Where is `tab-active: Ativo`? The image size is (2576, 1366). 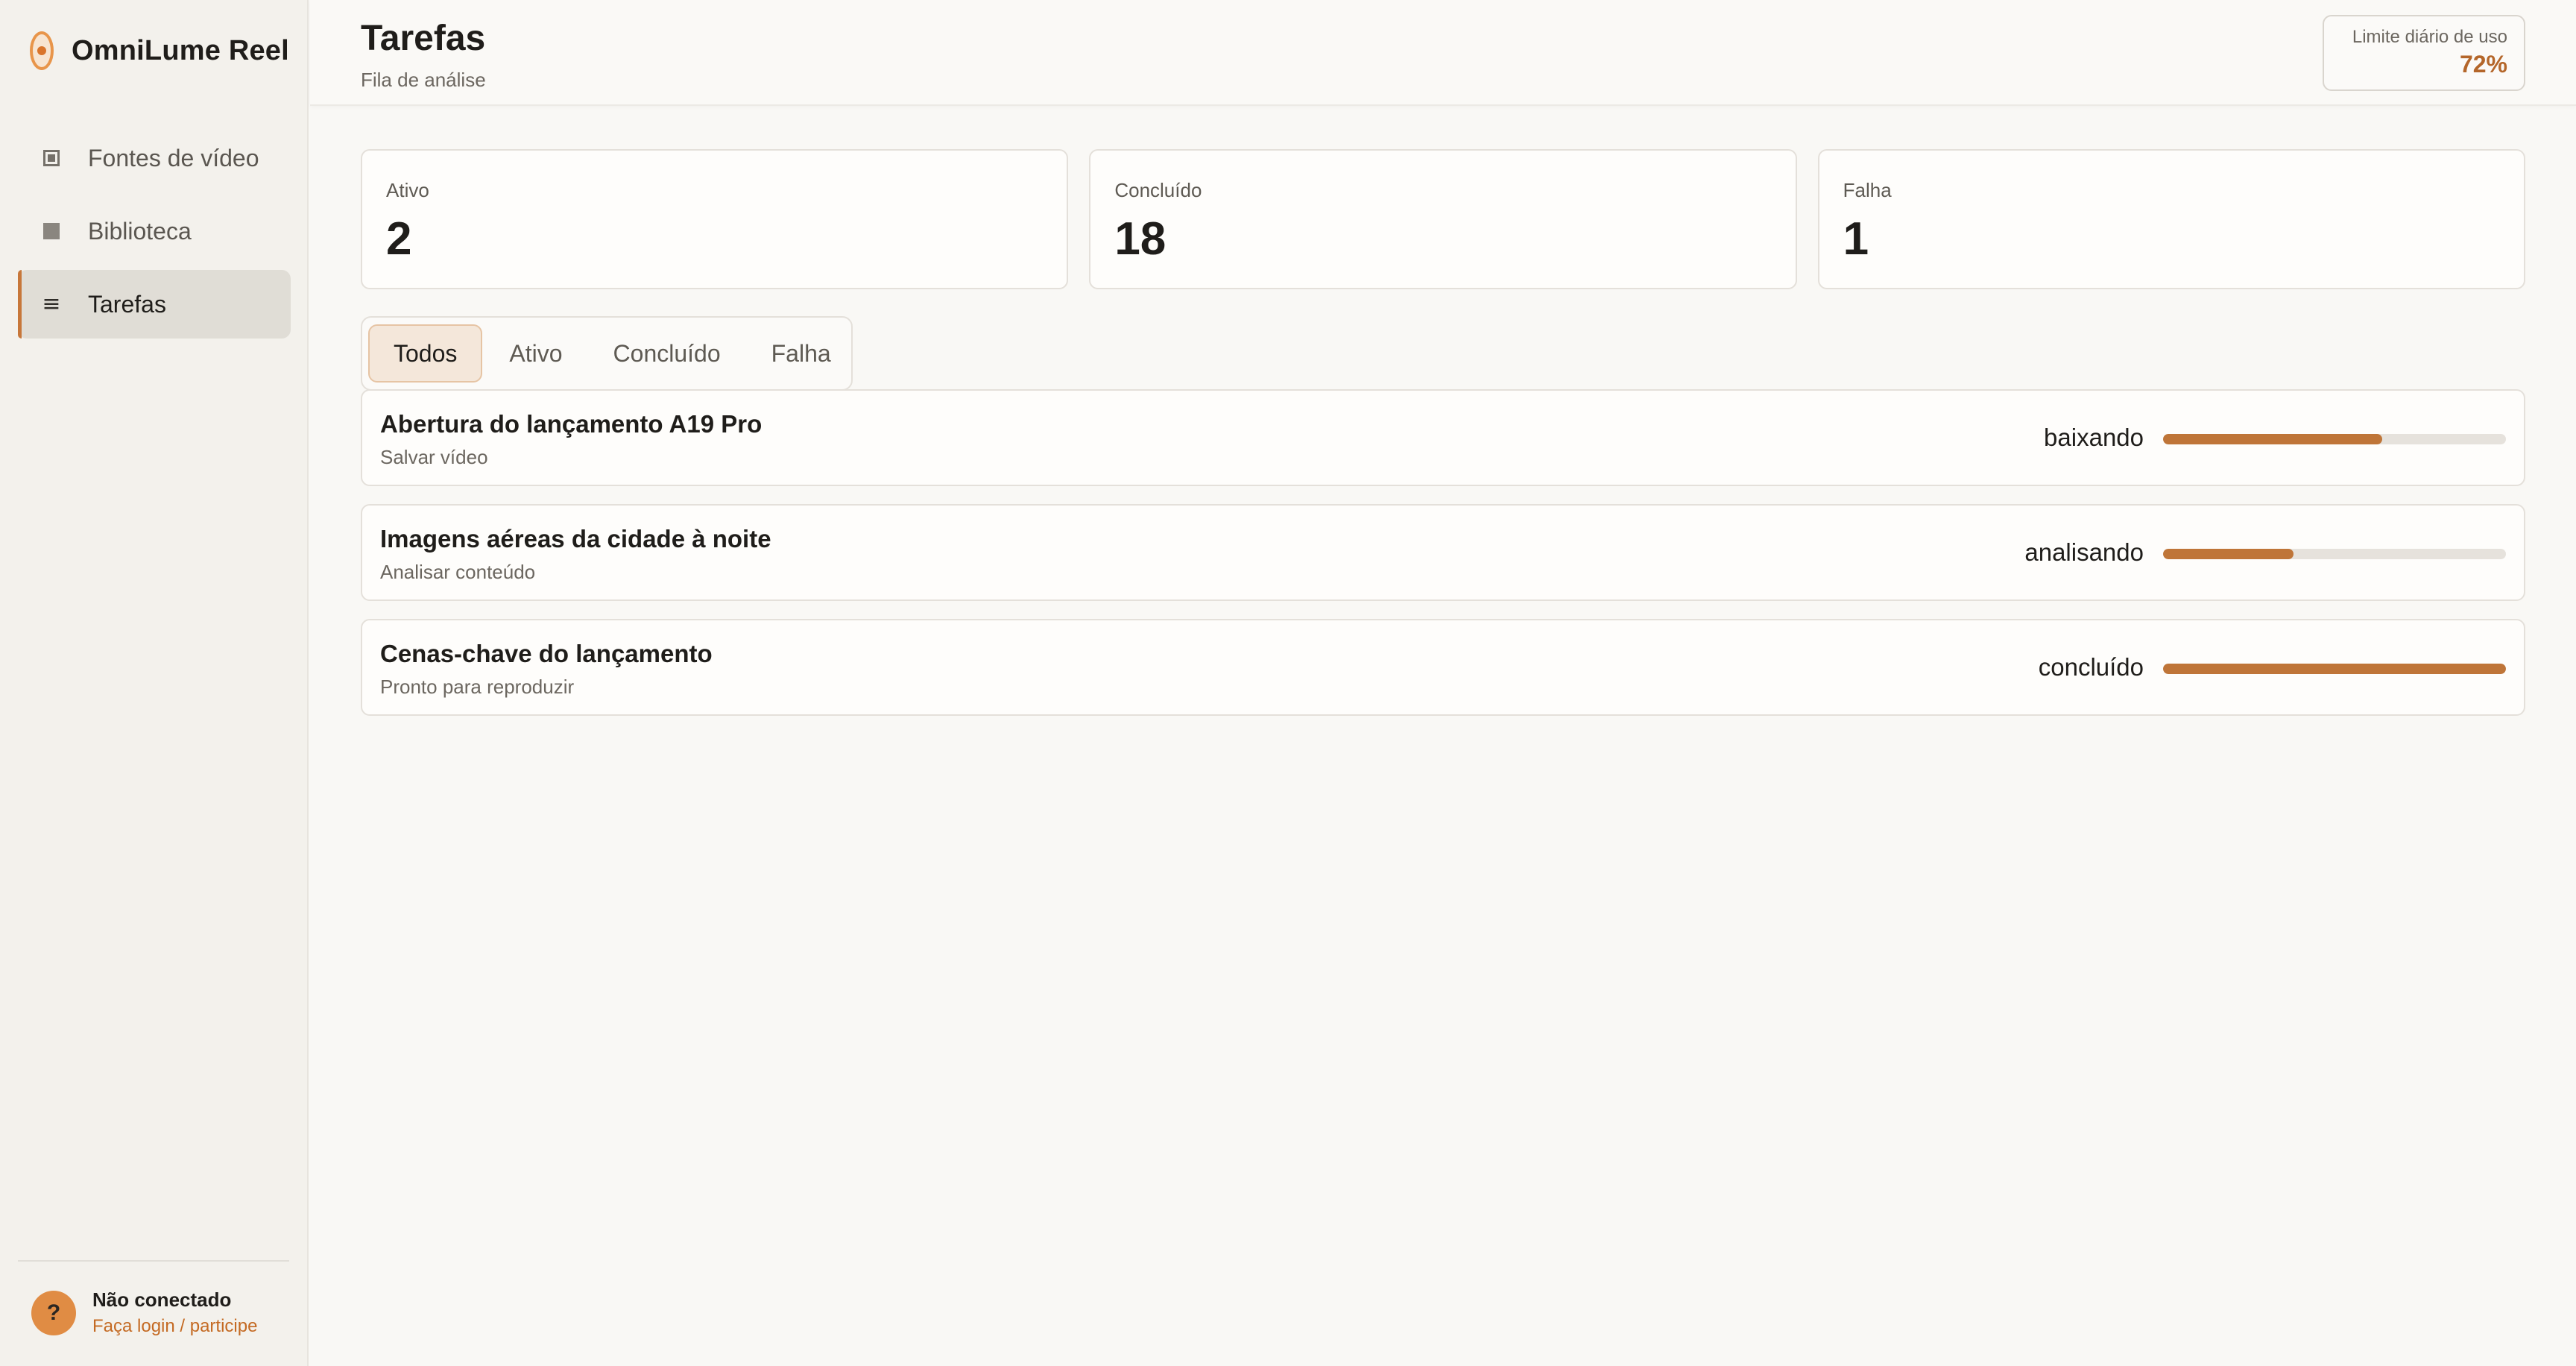
tab-active: Ativo is located at coordinates (535, 353).